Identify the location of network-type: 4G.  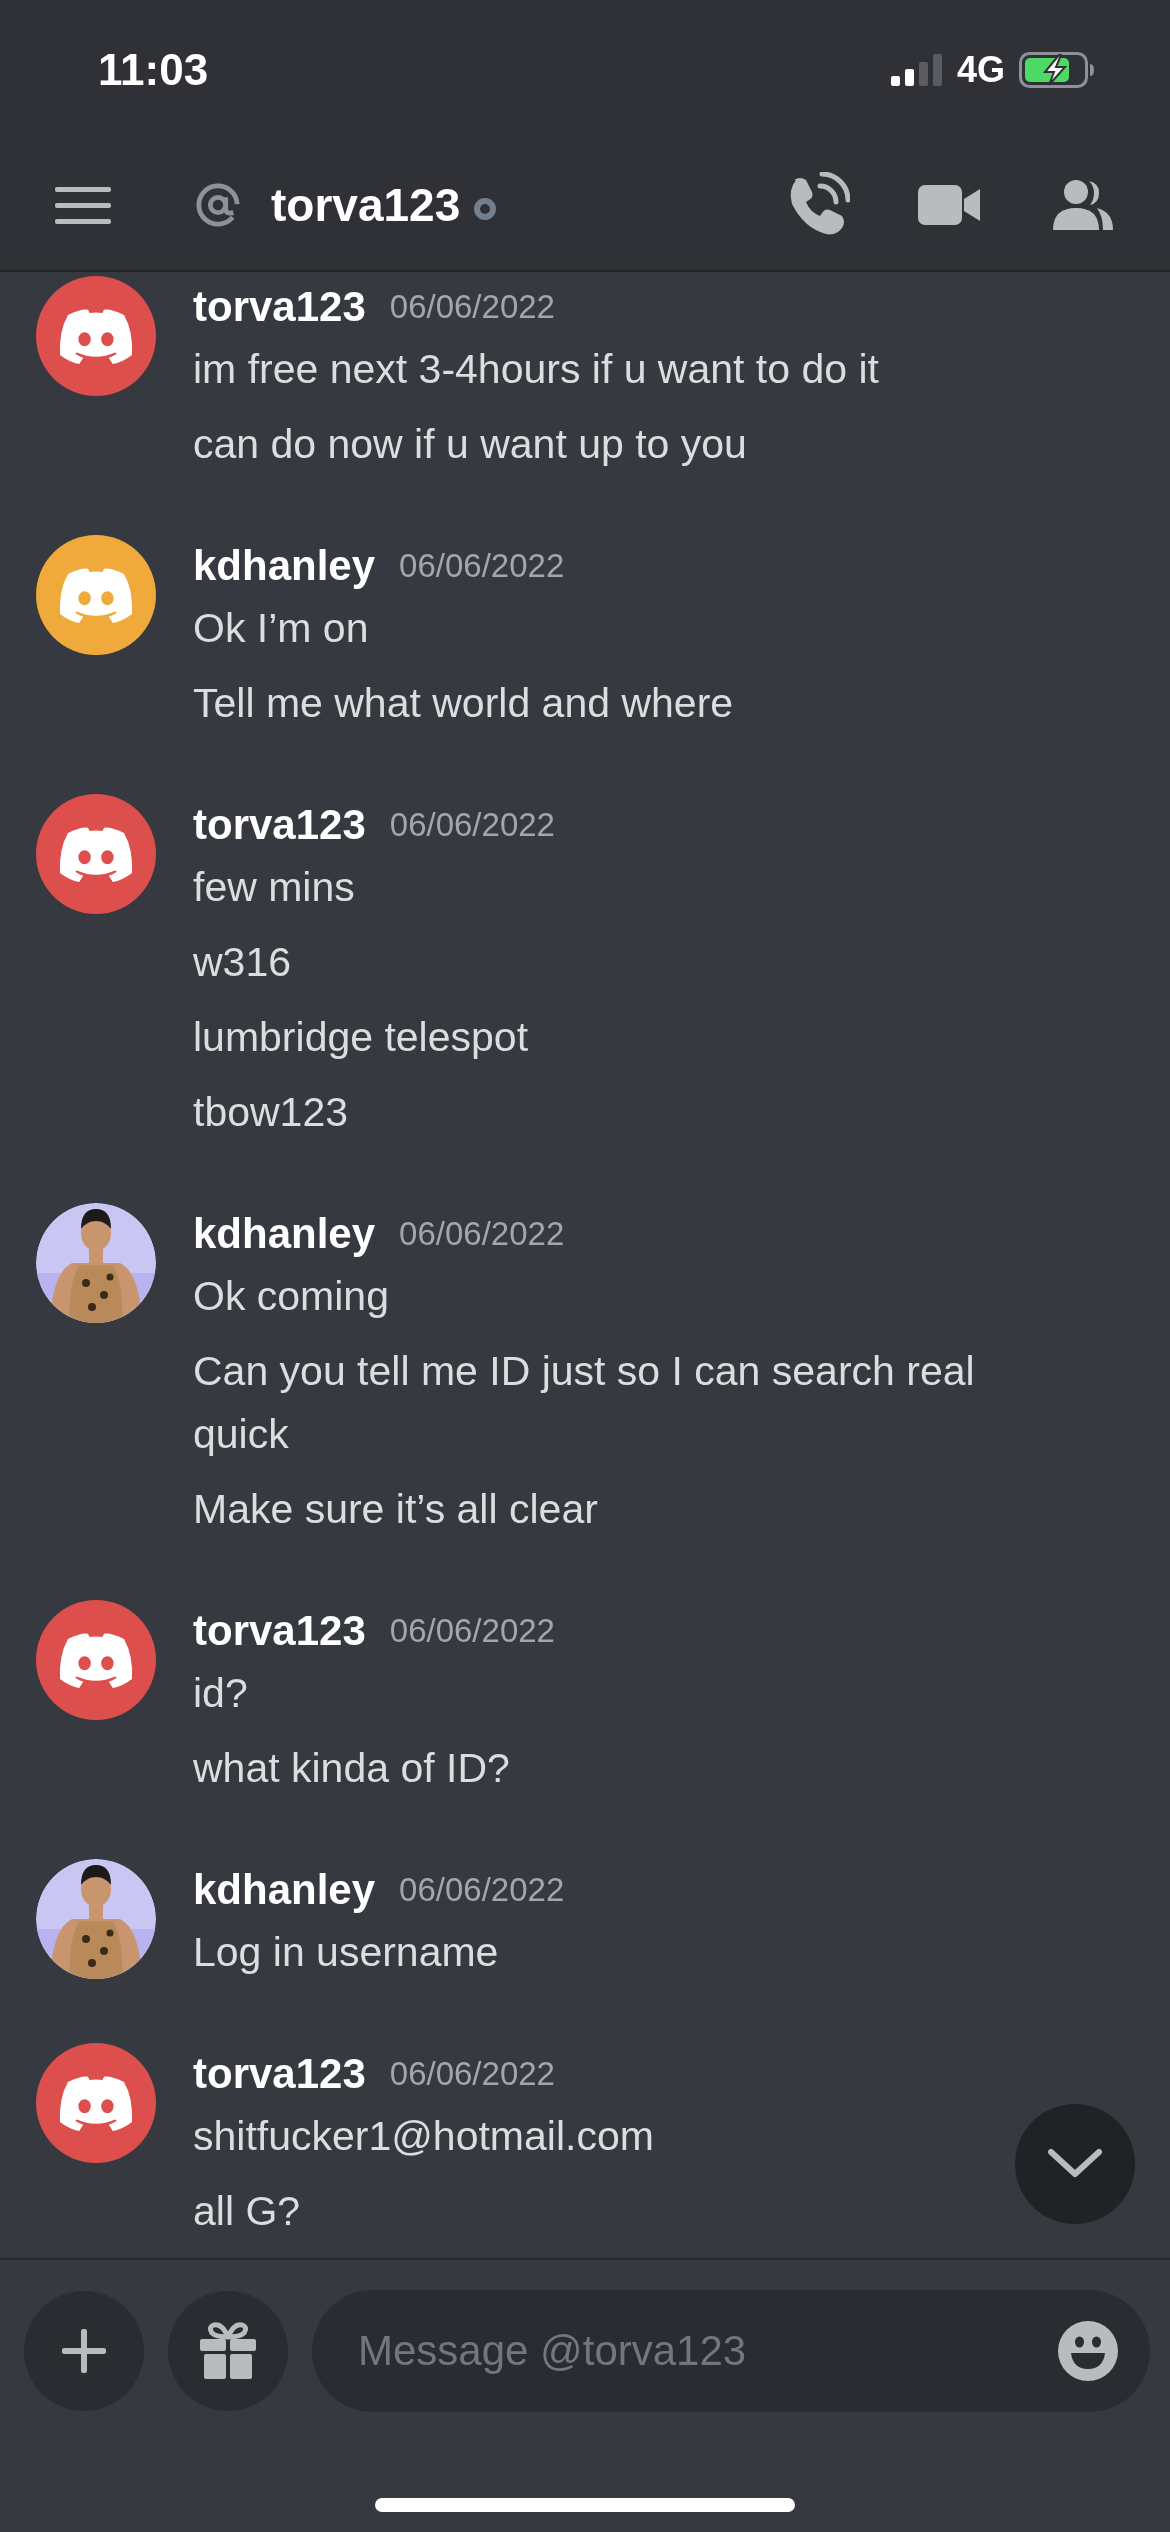
(980, 70).